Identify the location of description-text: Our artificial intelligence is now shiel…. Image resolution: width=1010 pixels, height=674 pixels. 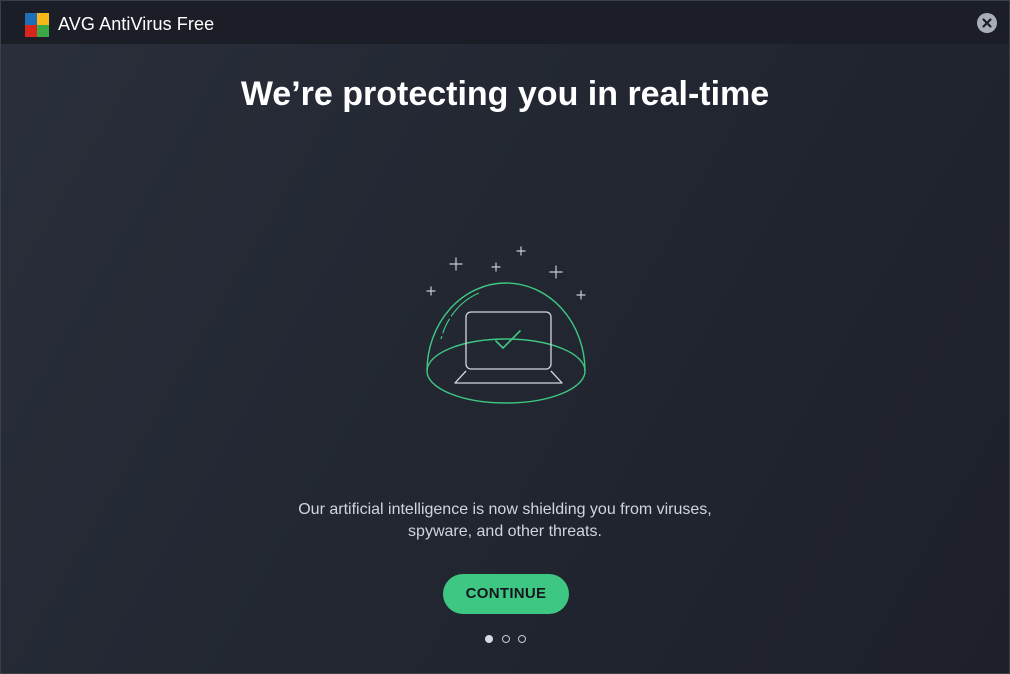
(505, 521).